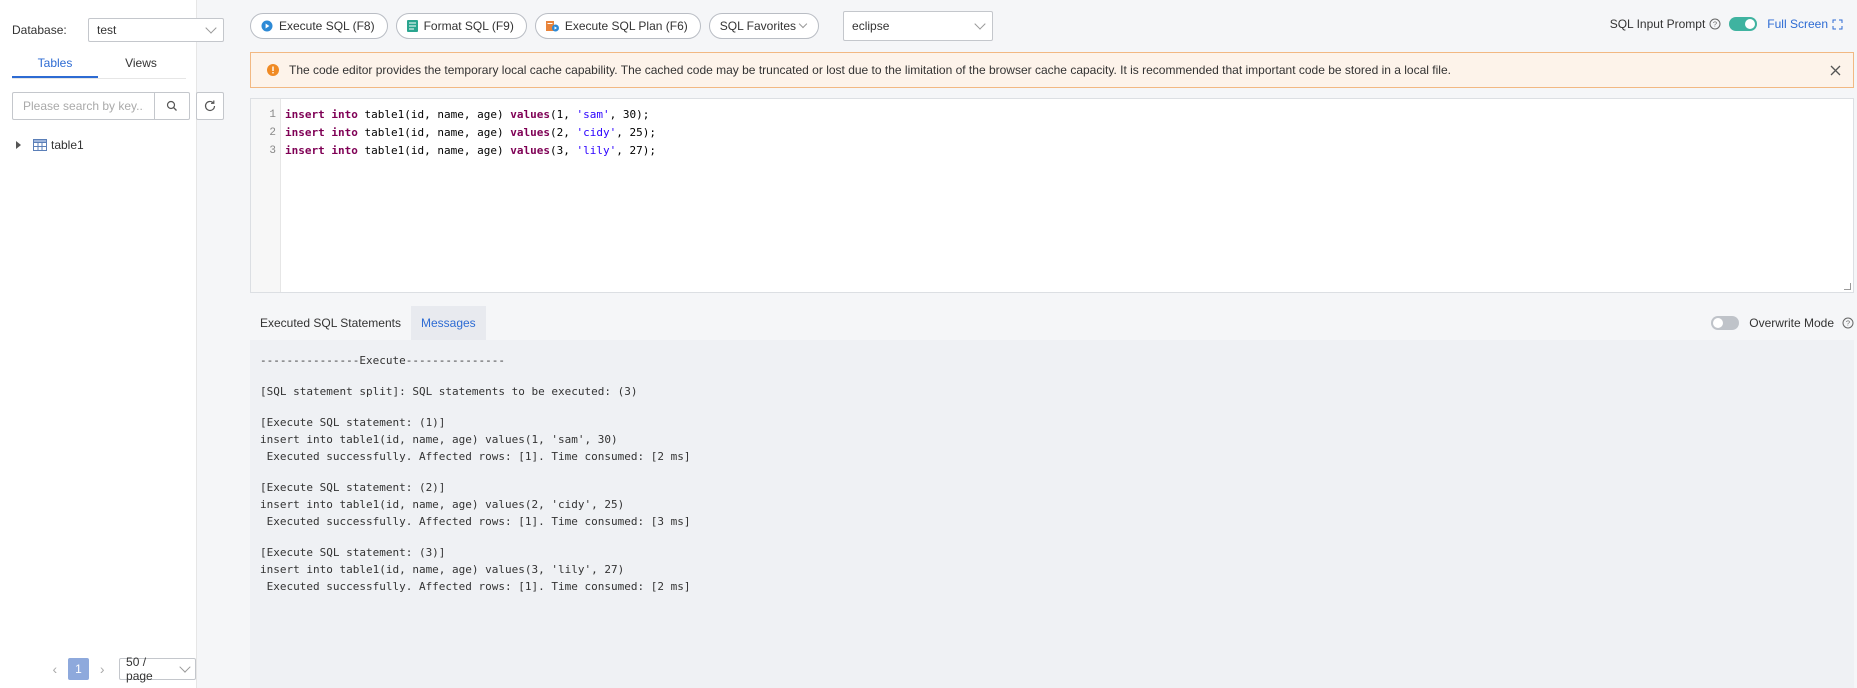 The image size is (1857, 688). What do you see at coordinates (353, 487) in the screenshot?
I see `statement-title: [Execute SQL statement: (2)]` at bounding box center [353, 487].